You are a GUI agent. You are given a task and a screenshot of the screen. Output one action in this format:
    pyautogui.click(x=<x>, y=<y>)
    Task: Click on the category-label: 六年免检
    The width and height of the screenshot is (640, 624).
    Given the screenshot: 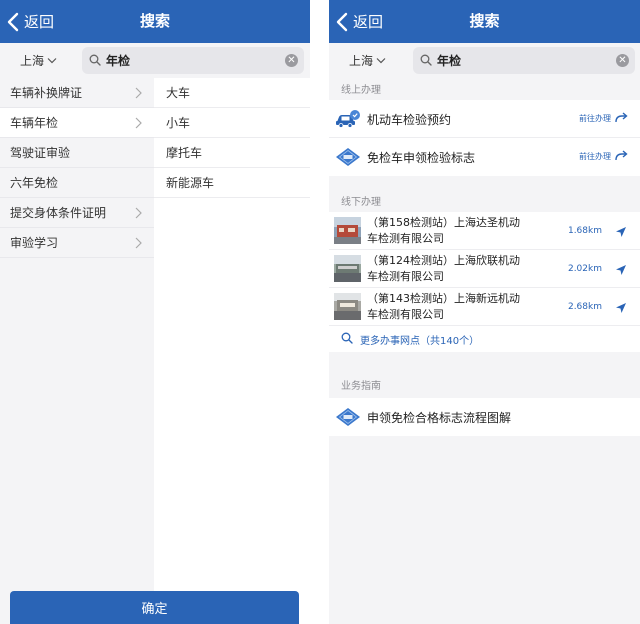 What is the action you would take?
    pyautogui.click(x=34, y=183)
    